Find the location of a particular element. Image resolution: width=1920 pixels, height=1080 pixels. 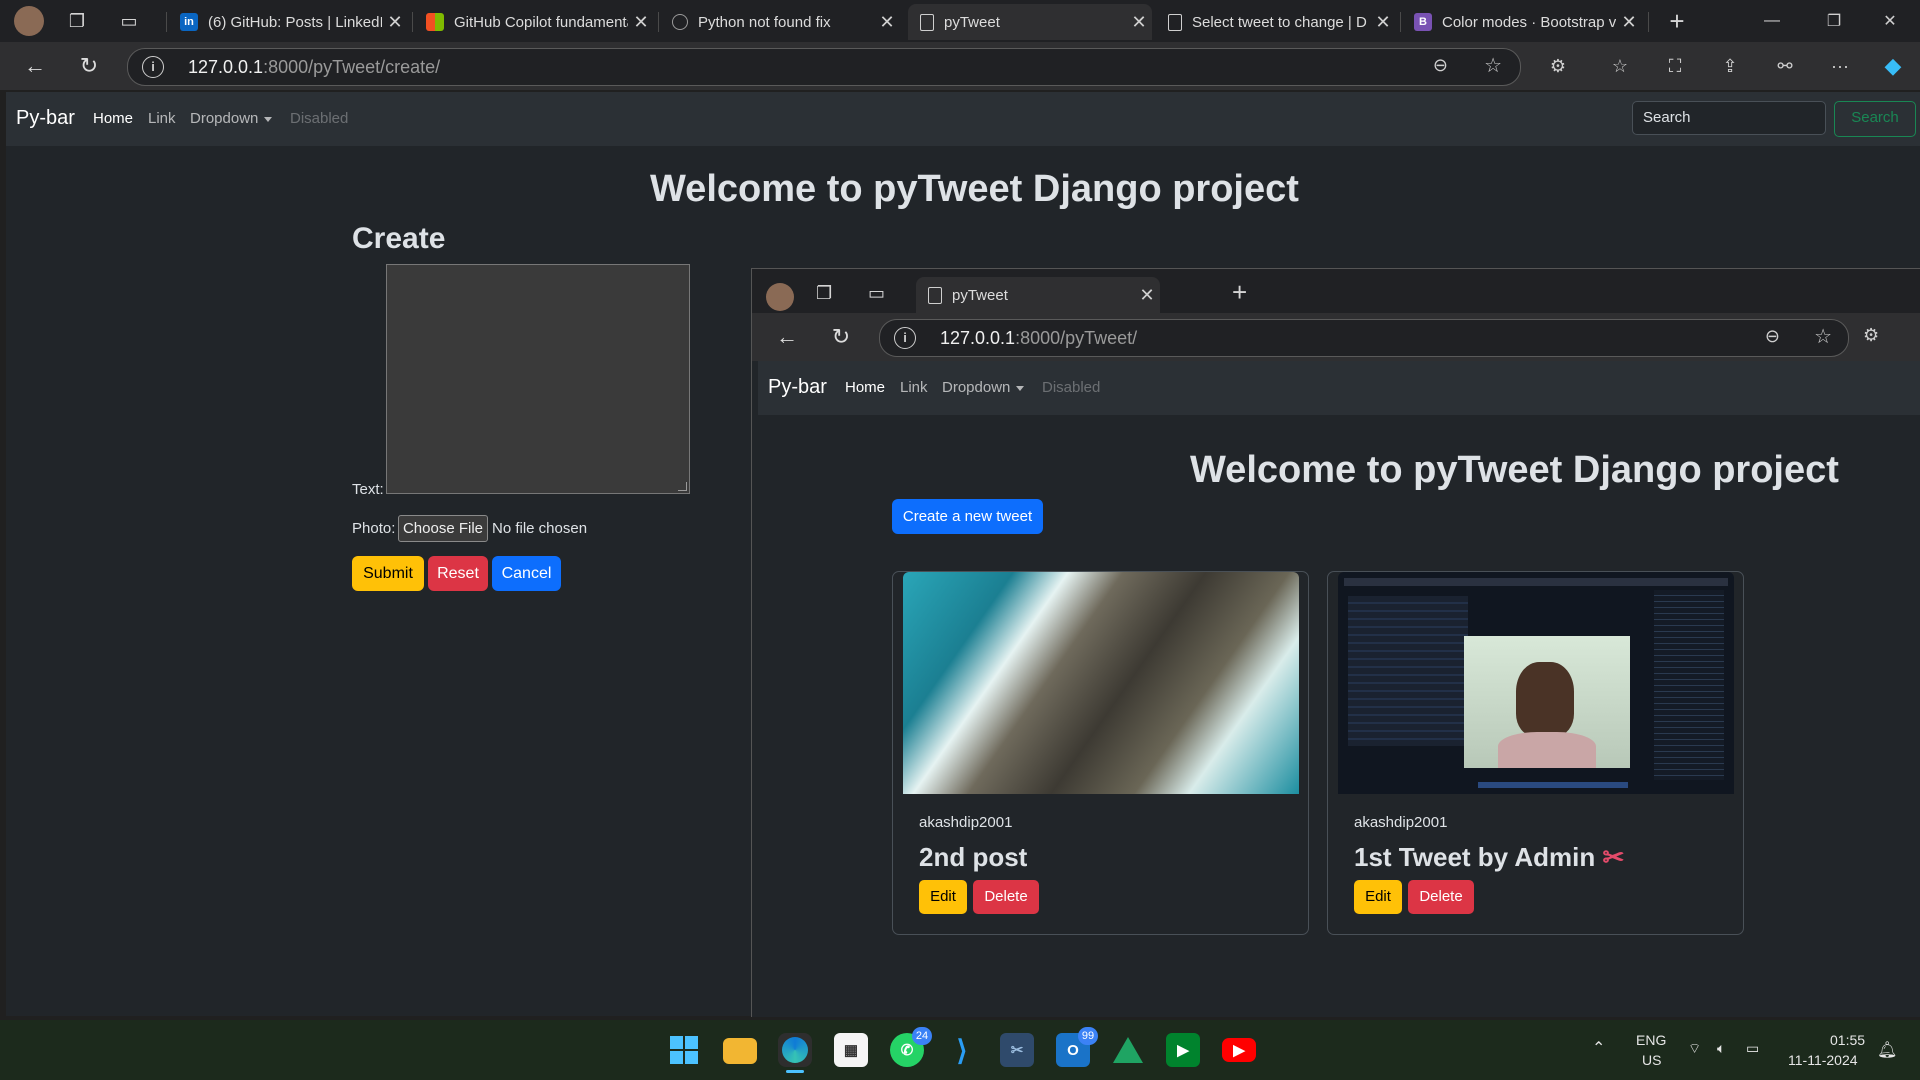

tab-bootstrap: B Color modes · Bootstrap v ✕ is located at coordinates (1522, 22).